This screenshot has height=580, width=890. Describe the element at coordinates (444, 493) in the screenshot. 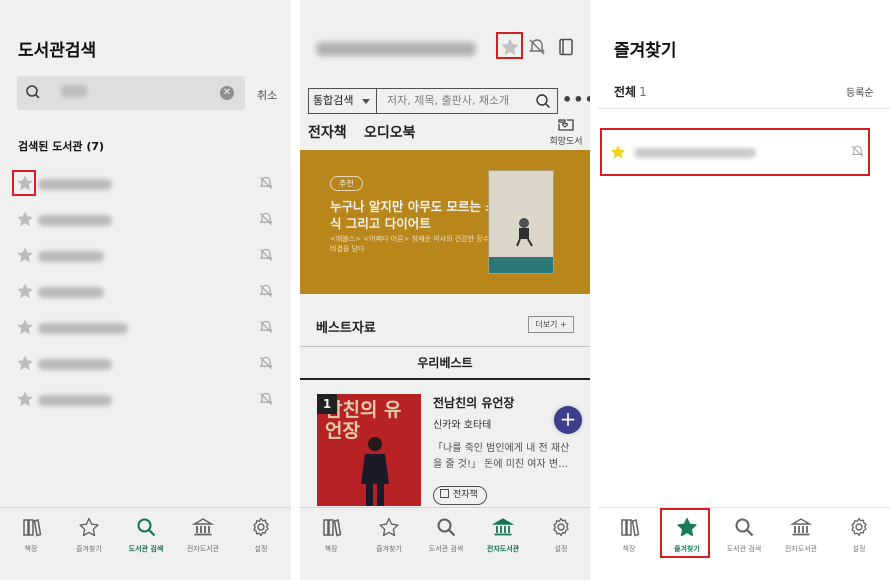

I see `ebook-icon` at that location.